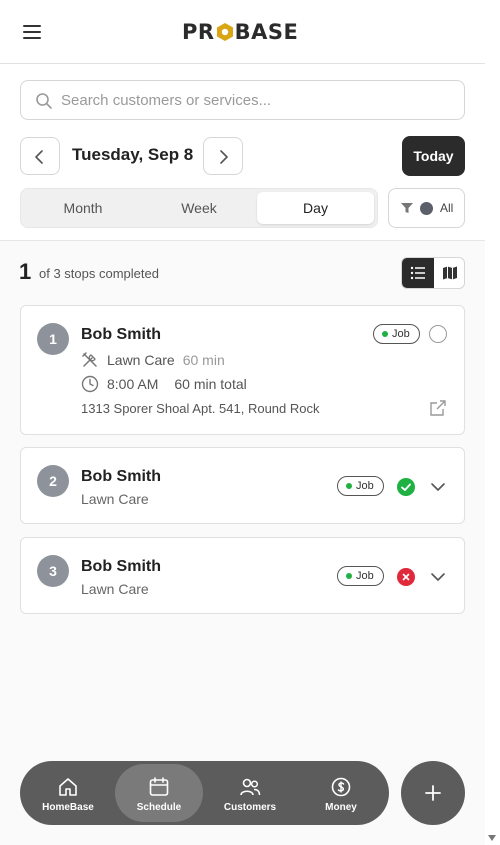  Describe the element at coordinates (25, 271) in the screenshot. I see `completed-count: 1` at that location.